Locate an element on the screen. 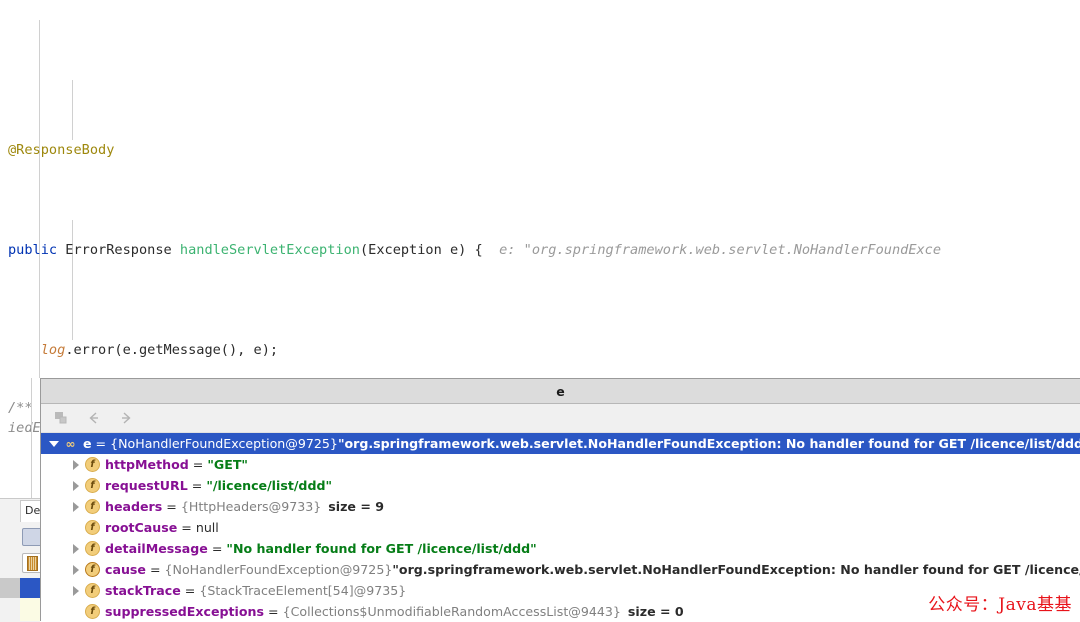 This screenshot has height=622, width=1080. variable-tree-row: f stackTrace = {StackTraceElement[54]@9735} is located at coordinates (560, 590).